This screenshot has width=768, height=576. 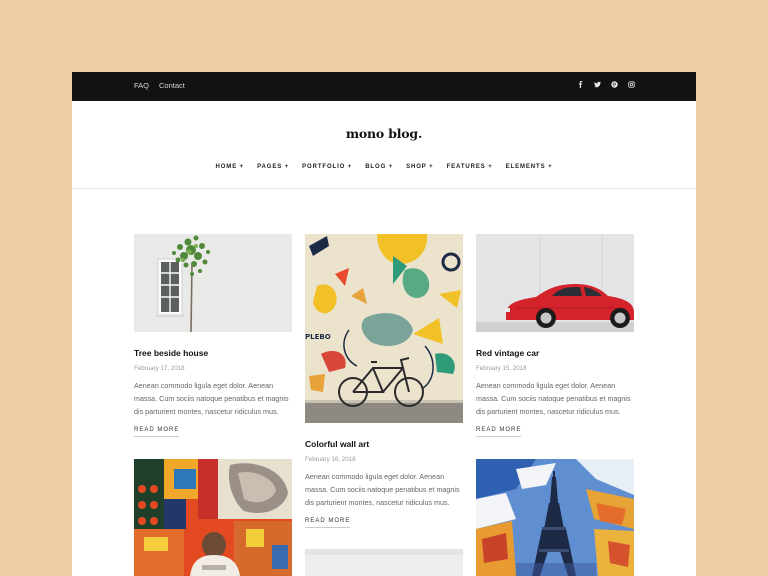 I want to click on pinterest-icon, so click(x=614, y=85).